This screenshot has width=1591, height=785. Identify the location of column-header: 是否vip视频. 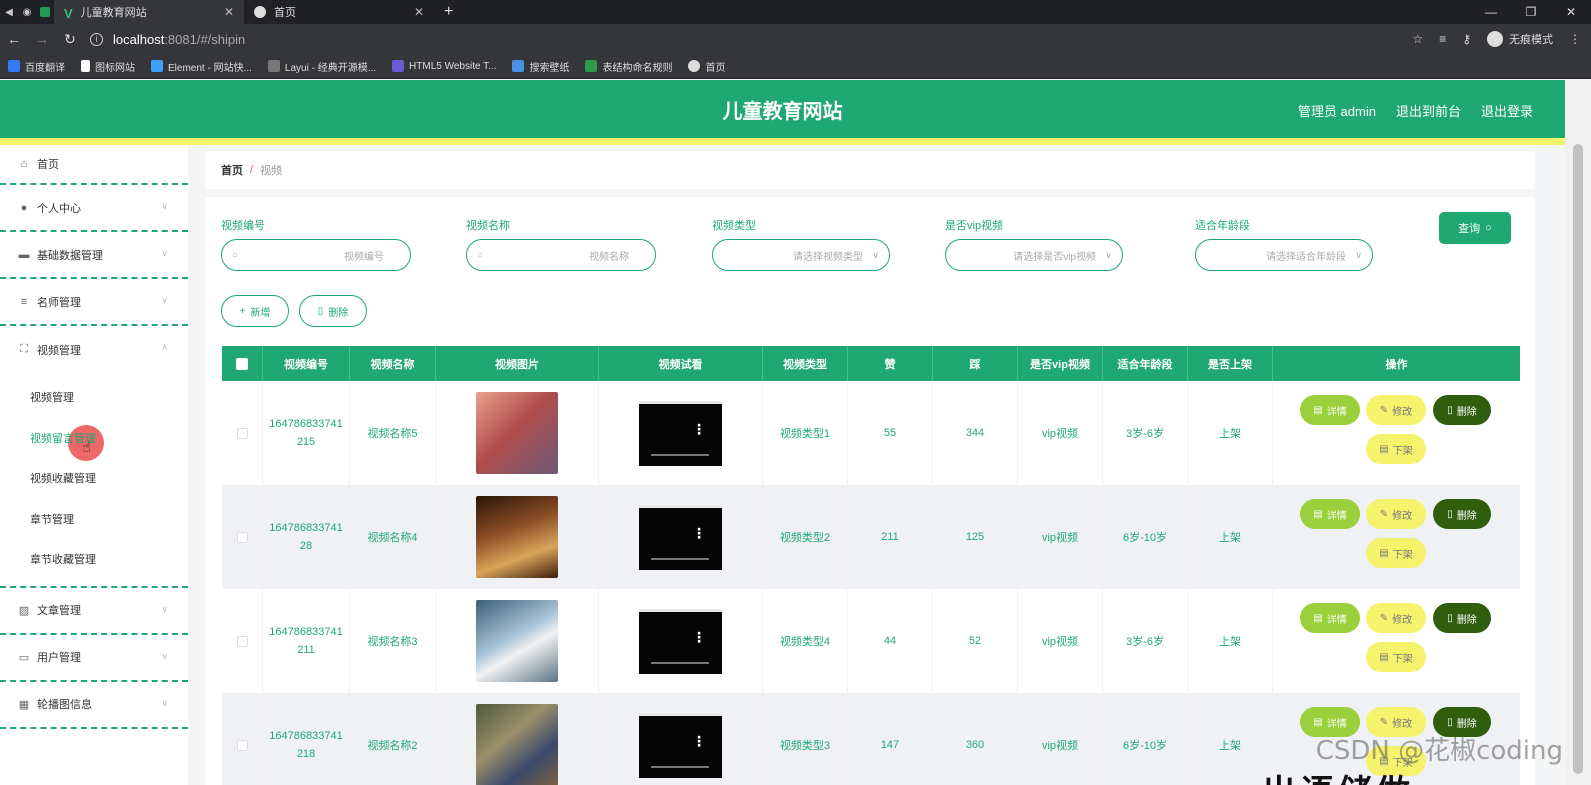
(1060, 363).